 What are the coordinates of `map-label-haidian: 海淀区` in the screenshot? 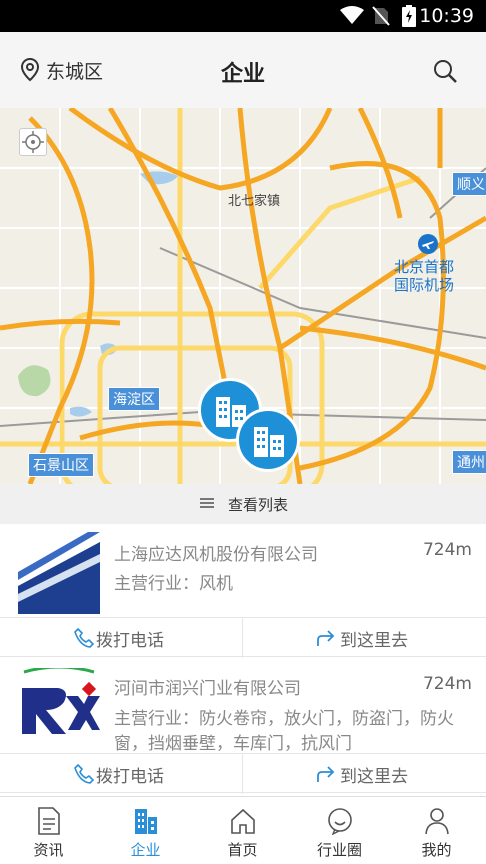 It's located at (134, 399).